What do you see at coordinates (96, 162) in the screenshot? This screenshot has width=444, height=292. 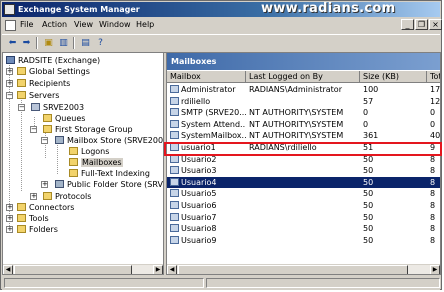 I see `tree-item-mailboxes: Mailboxes` at bounding box center [96, 162].